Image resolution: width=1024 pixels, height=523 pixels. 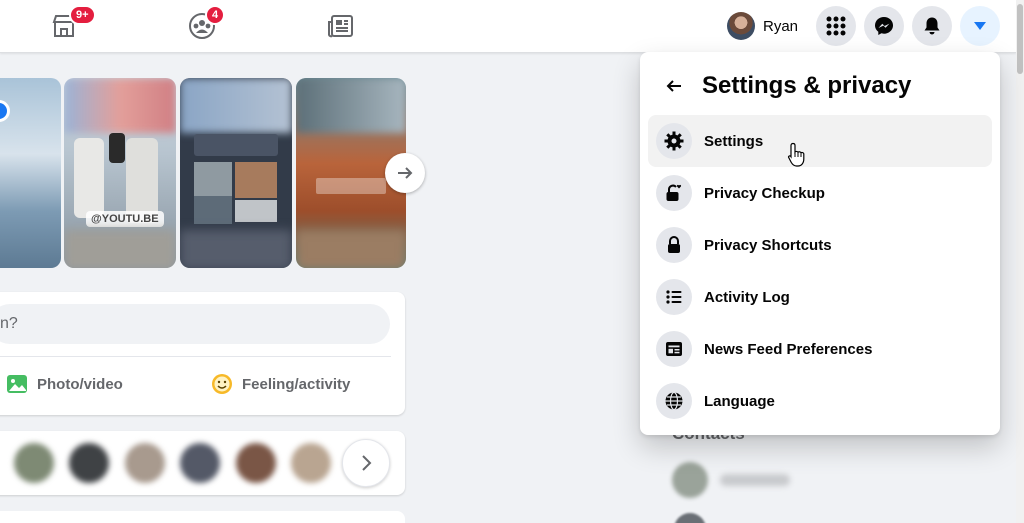 I want to click on back-button, so click(x=674, y=86).